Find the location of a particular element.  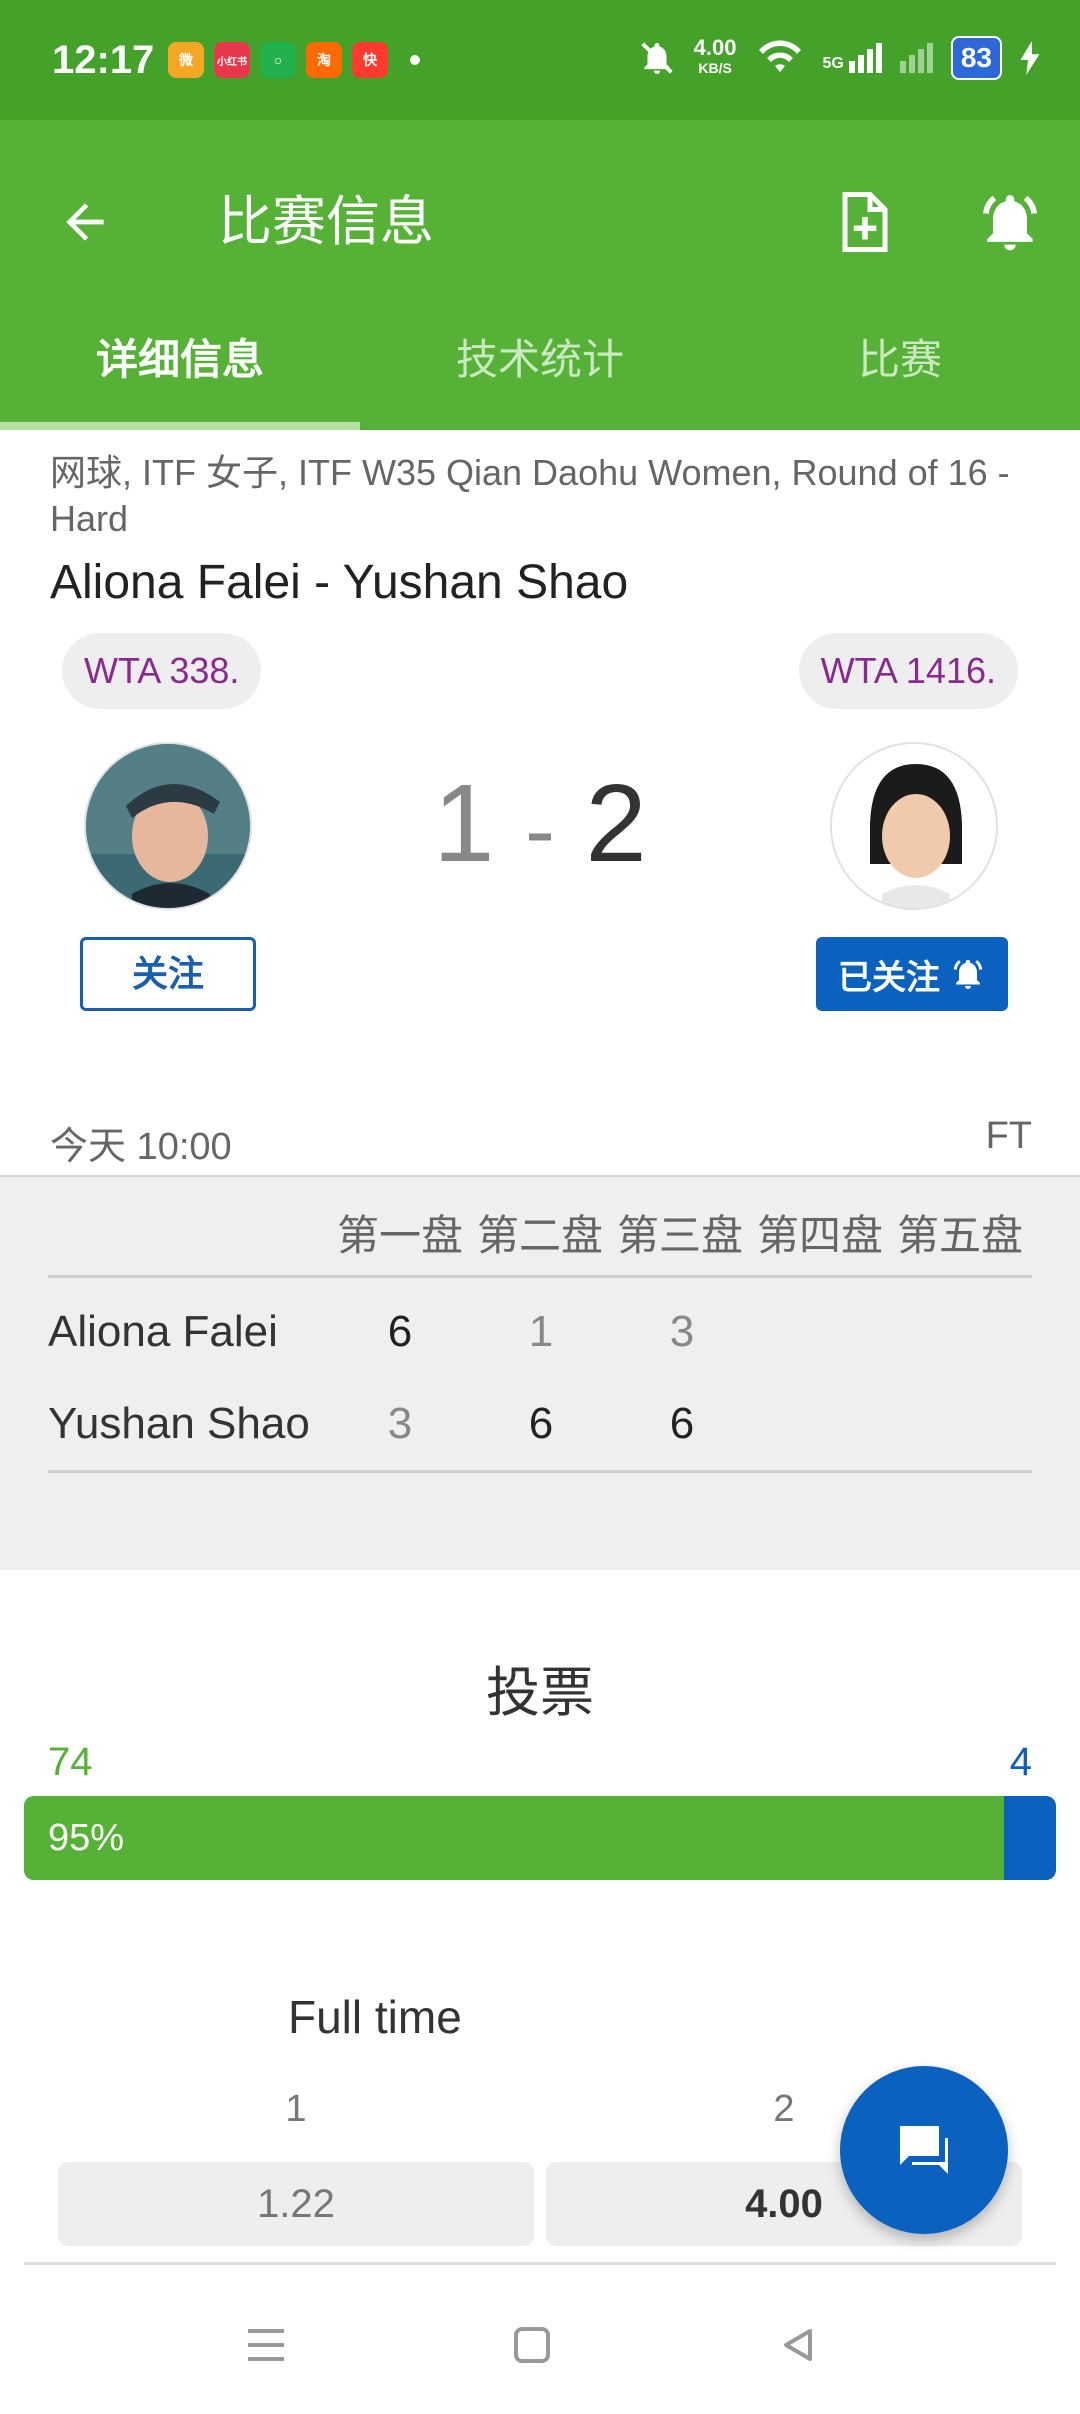

xiaohongshu-icon: 小红书 is located at coordinates (232, 60).